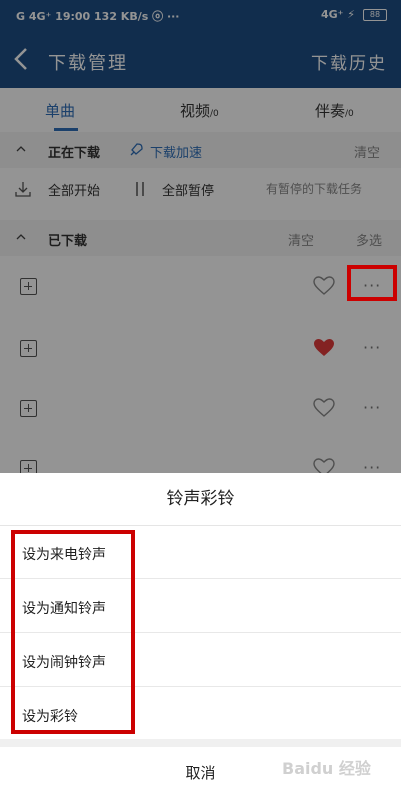 The image size is (401, 800). What do you see at coordinates (326, 768) in the screenshot?
I see `watermark: Baidu 经验` at bounding box center [326, 768].